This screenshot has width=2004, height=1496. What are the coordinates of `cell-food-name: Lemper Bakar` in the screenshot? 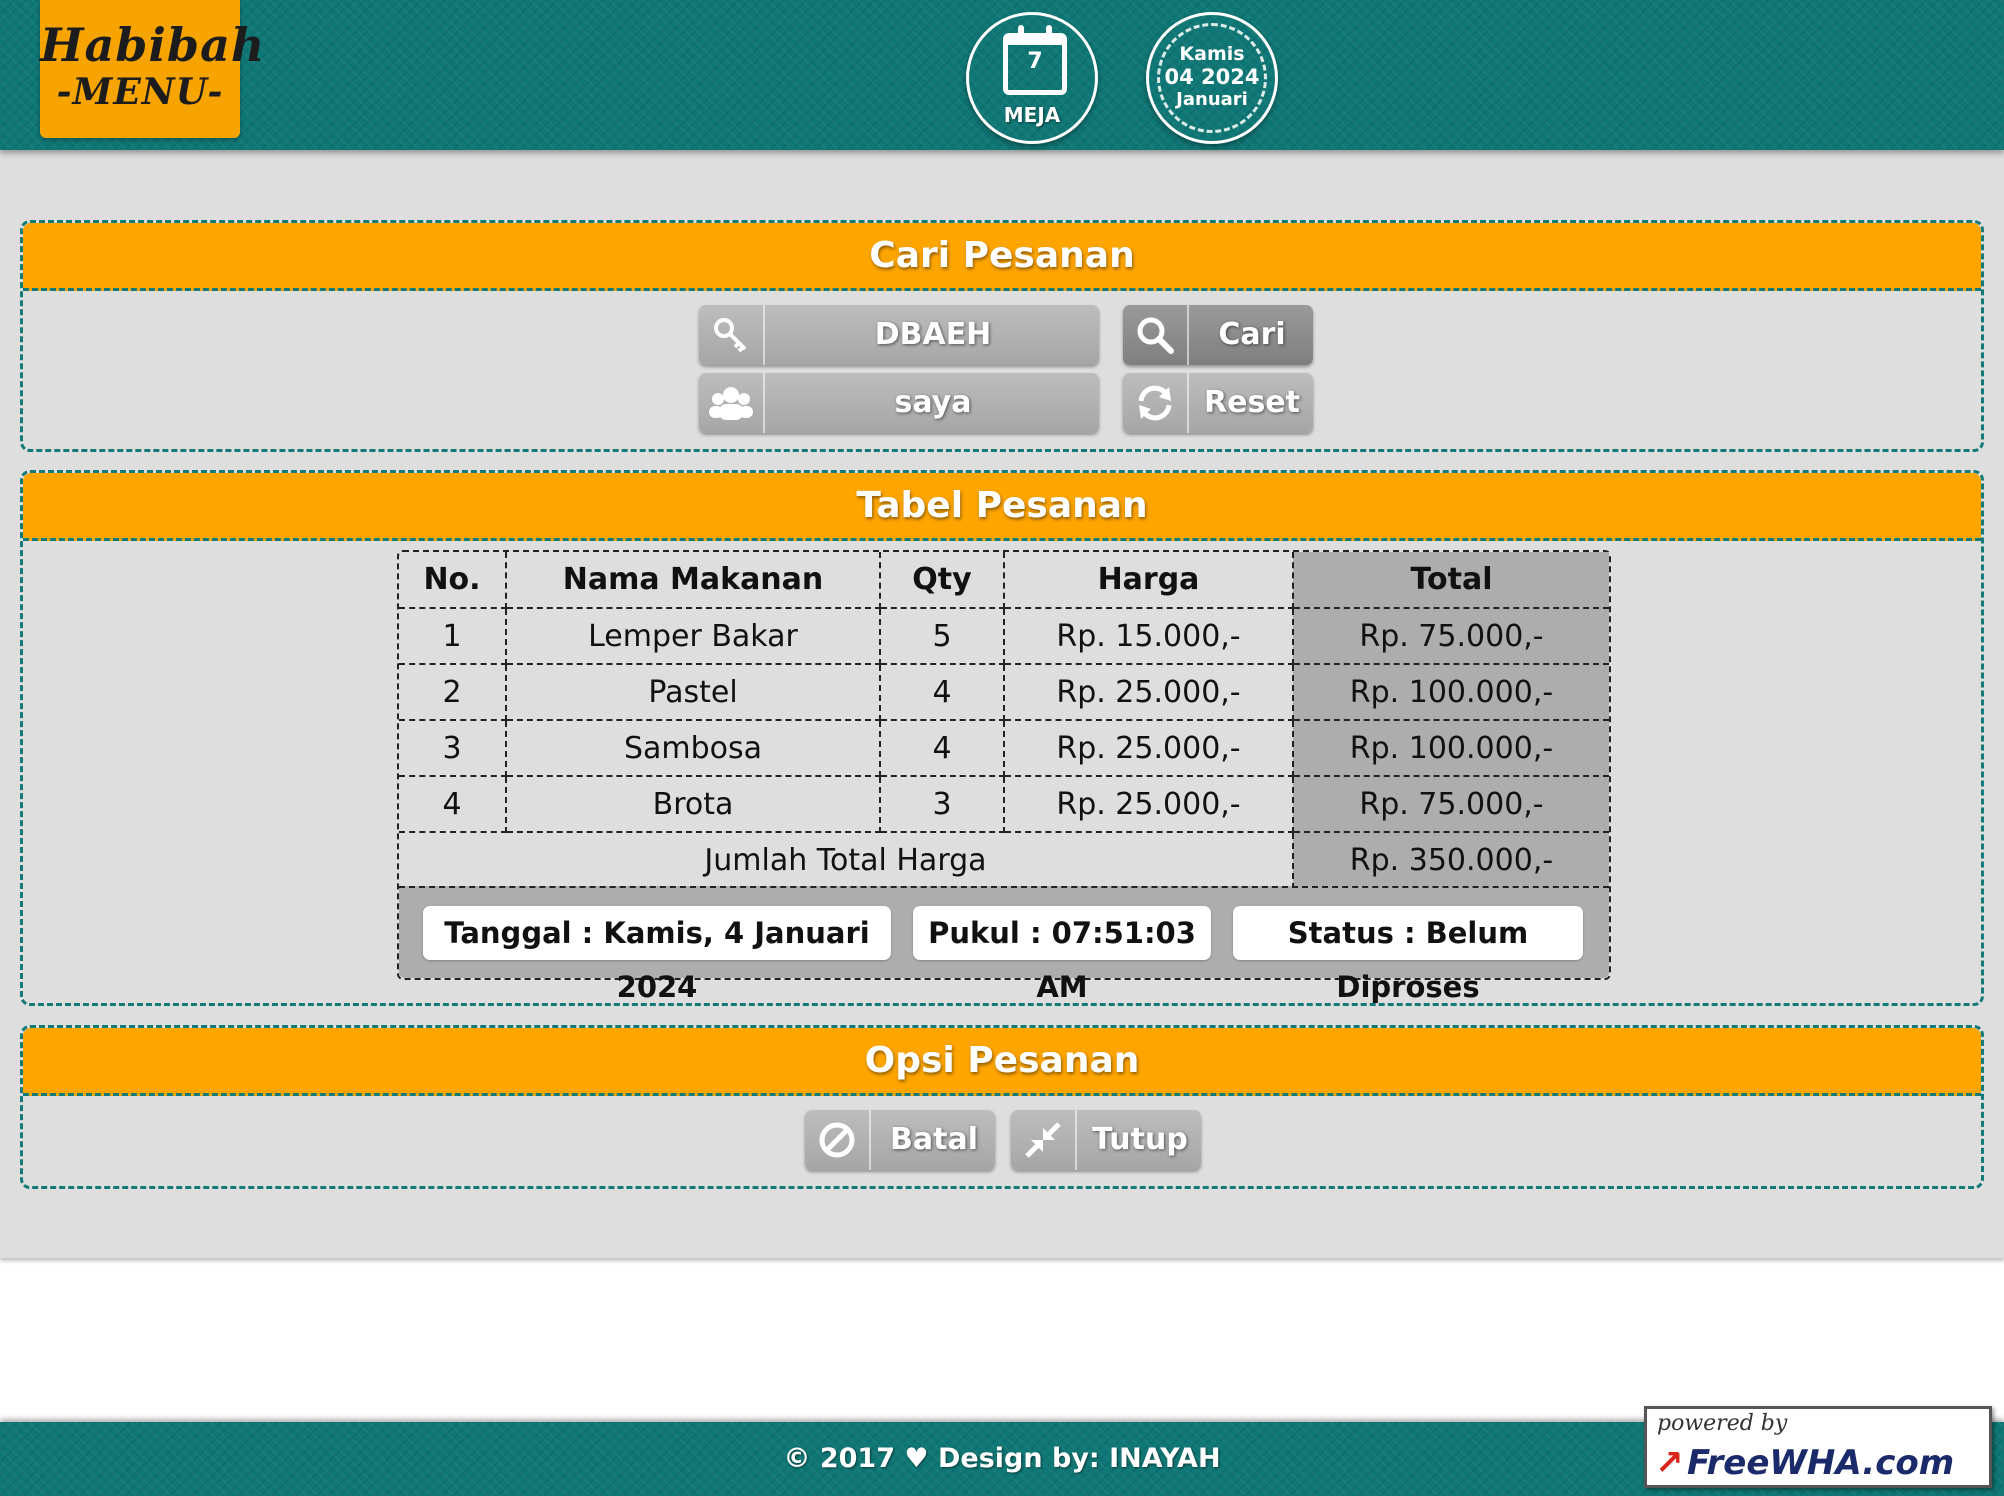 It's located at (693, 636).